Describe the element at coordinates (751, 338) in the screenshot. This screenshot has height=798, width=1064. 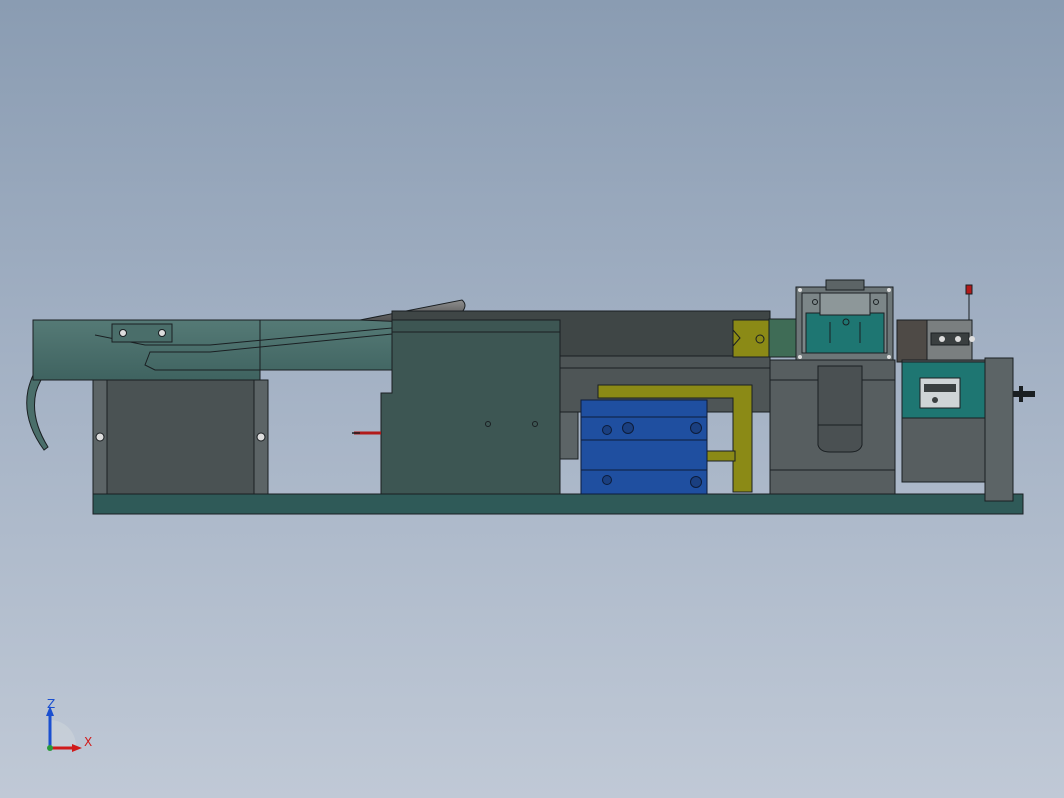
I see `rail-slider` at that location.